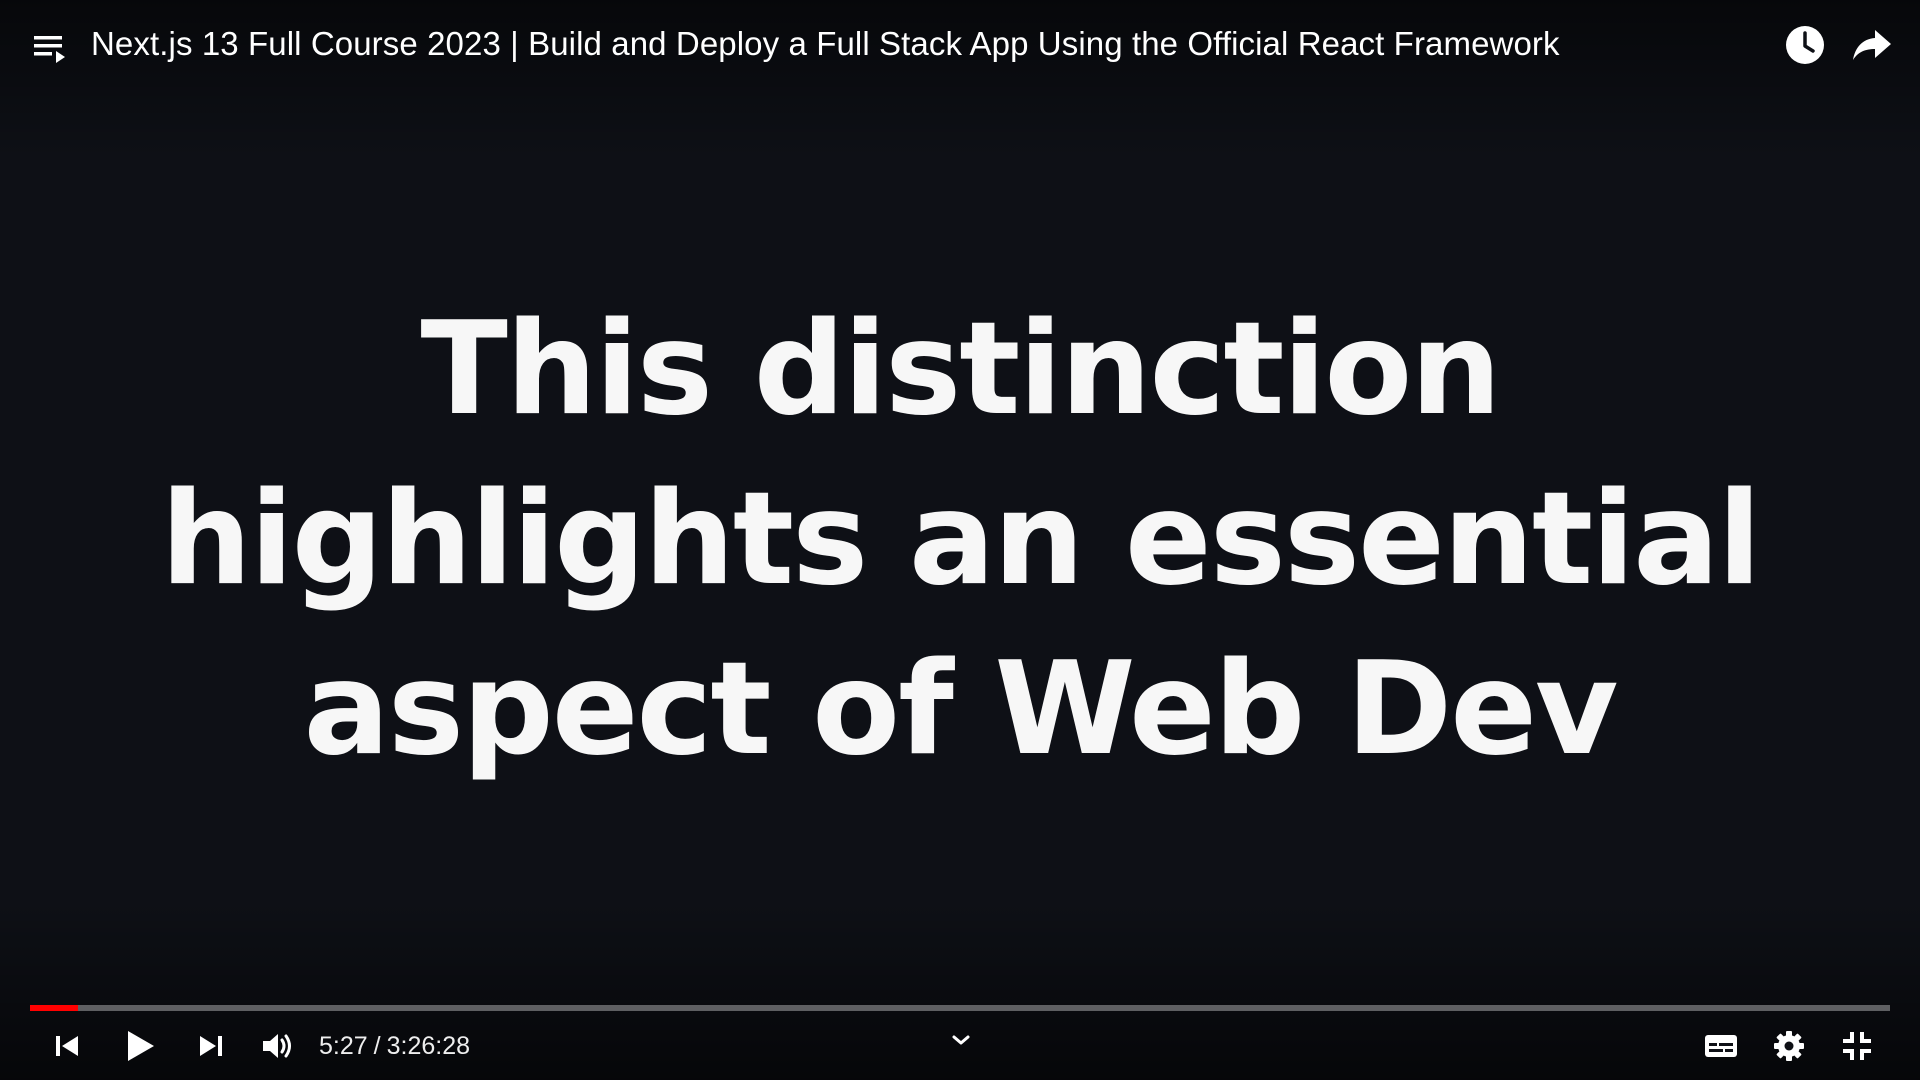 The image size is (1920, 1080). I want to click on subtitles-button, so click(1721, 1046).